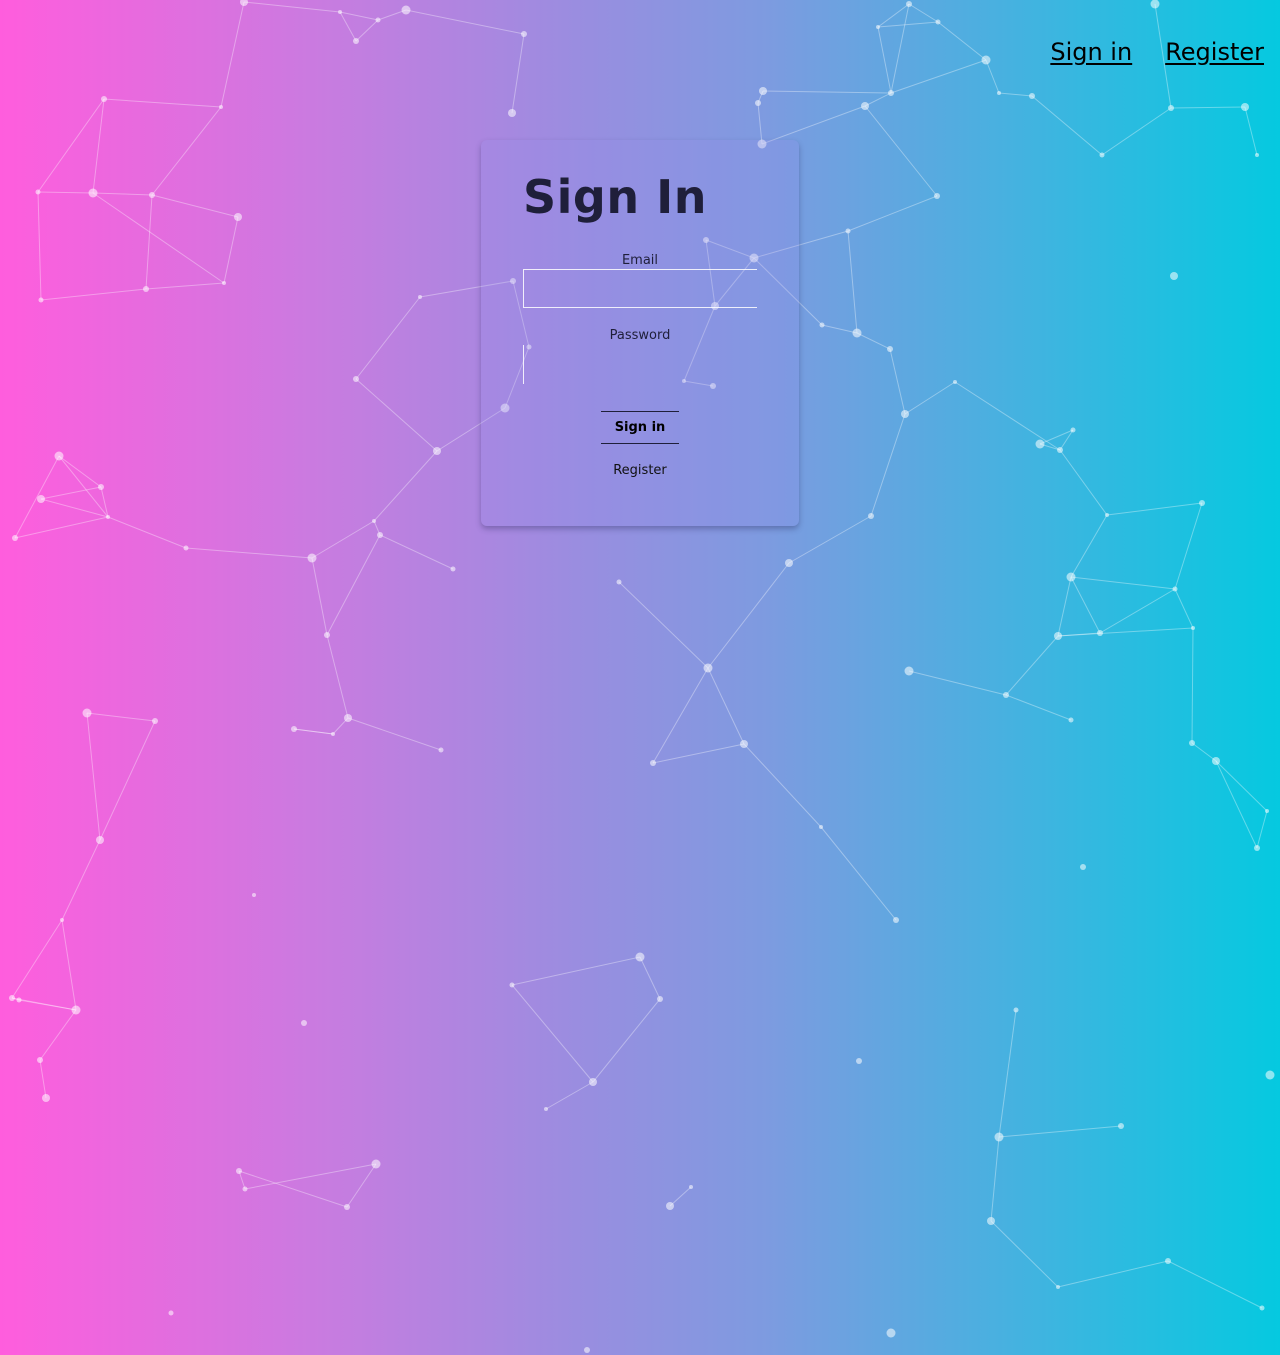  What do you see at coordinates (1091, 52) in the screenshot?
I see `nav-signin-link: Sign in` at bounding box center [1091, 52].